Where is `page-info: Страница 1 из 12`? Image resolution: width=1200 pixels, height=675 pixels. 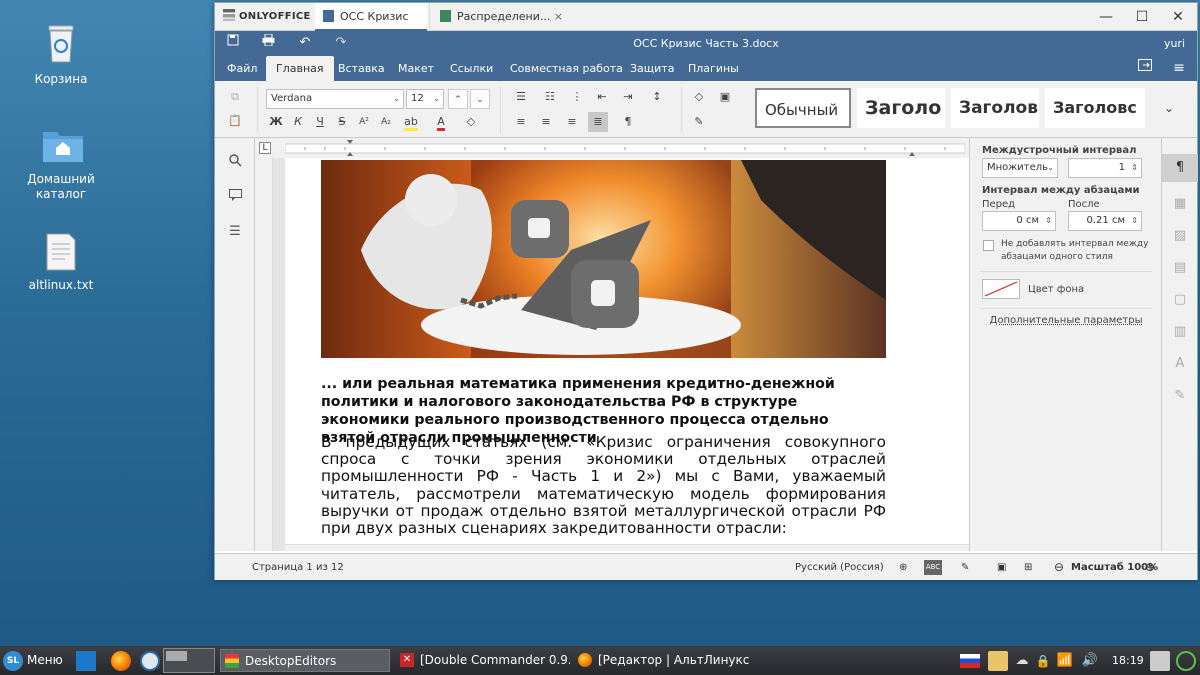 page-info: Страница 1 из 12 is located at coordinates (298, 567).